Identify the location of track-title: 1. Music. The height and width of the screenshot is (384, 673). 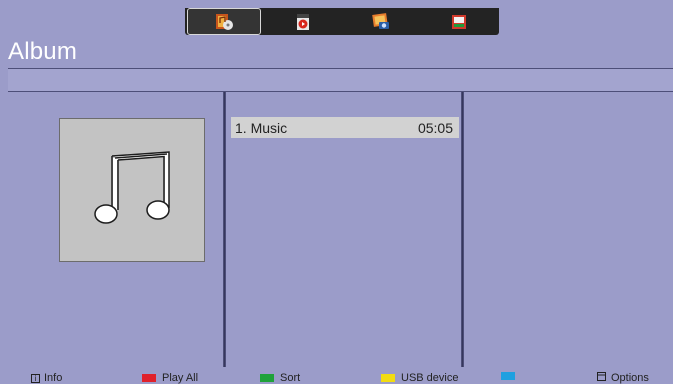
(261, 127).